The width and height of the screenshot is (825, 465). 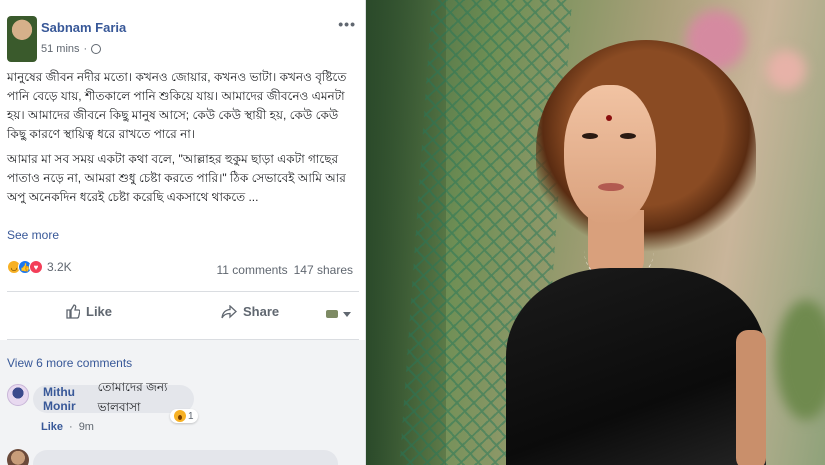 What do you see at coordinates (69, 363) in the screenshot?
I see `view-more-comments-link: View 6 more comments` at bounding box center [69, 363].